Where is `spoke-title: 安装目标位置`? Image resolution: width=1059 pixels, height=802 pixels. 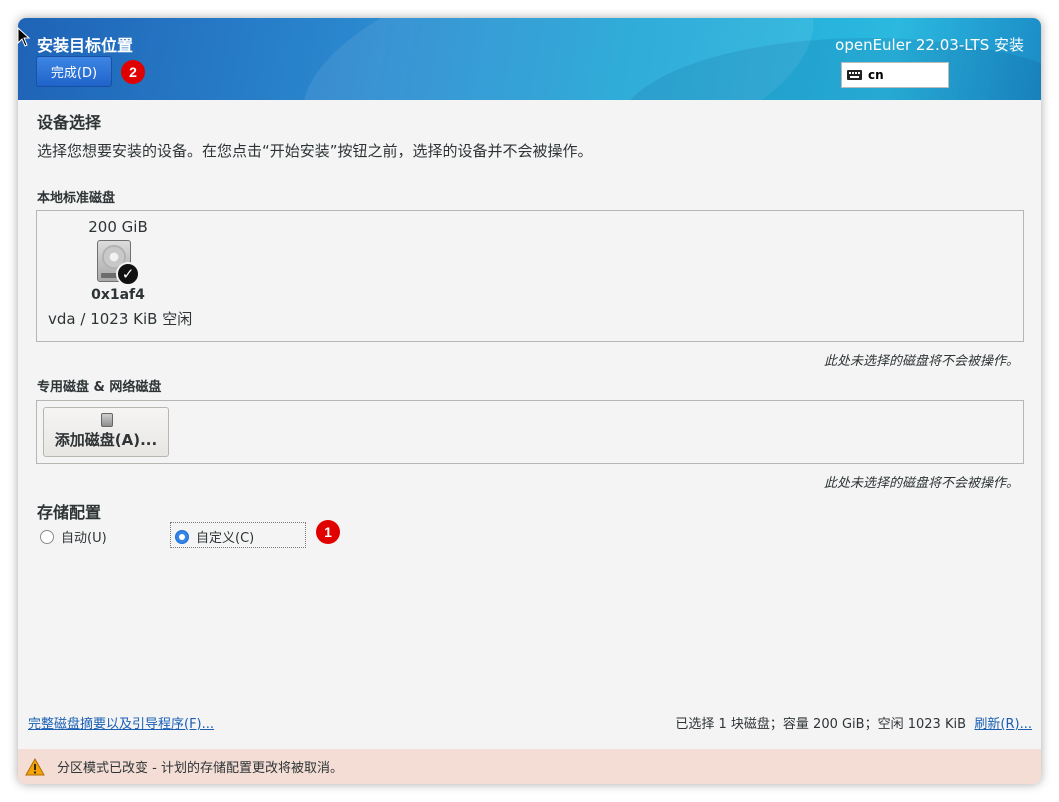
spoke-title: 安装目标位置 is located at coordinates (85, 45).